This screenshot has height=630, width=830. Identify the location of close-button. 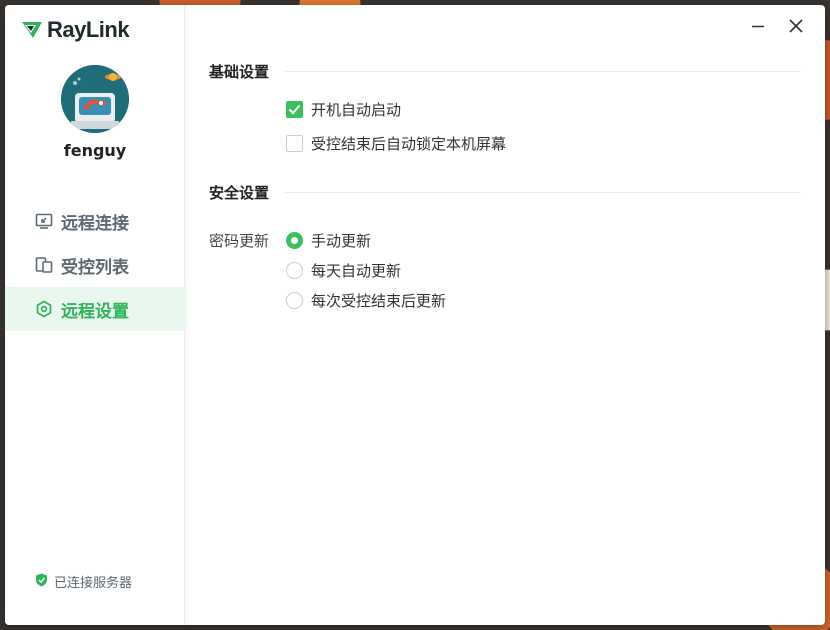
(796, 28).